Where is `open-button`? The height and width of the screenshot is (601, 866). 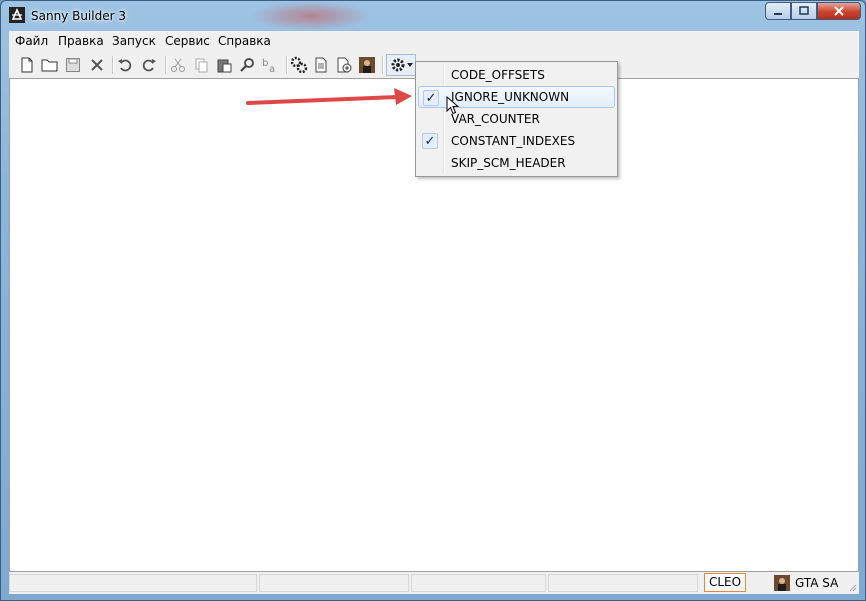
open-button is located at coordinates (50, 65).